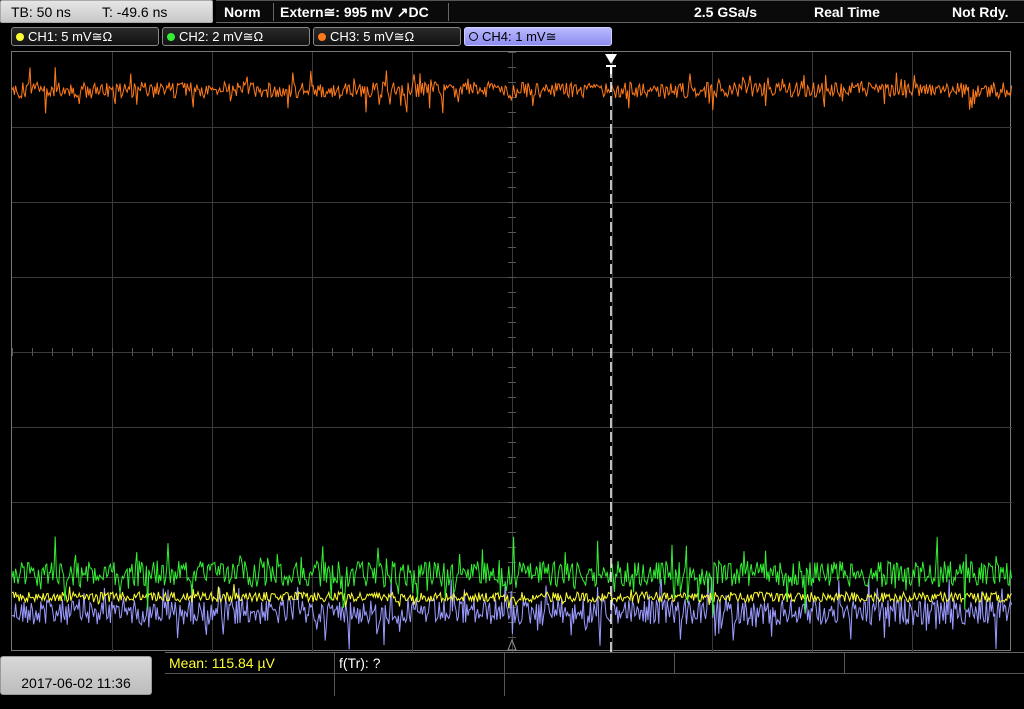  Describe the element at coordinates (242, 12) in the screenshot. I see `trigger-mode: Norm` at that location.